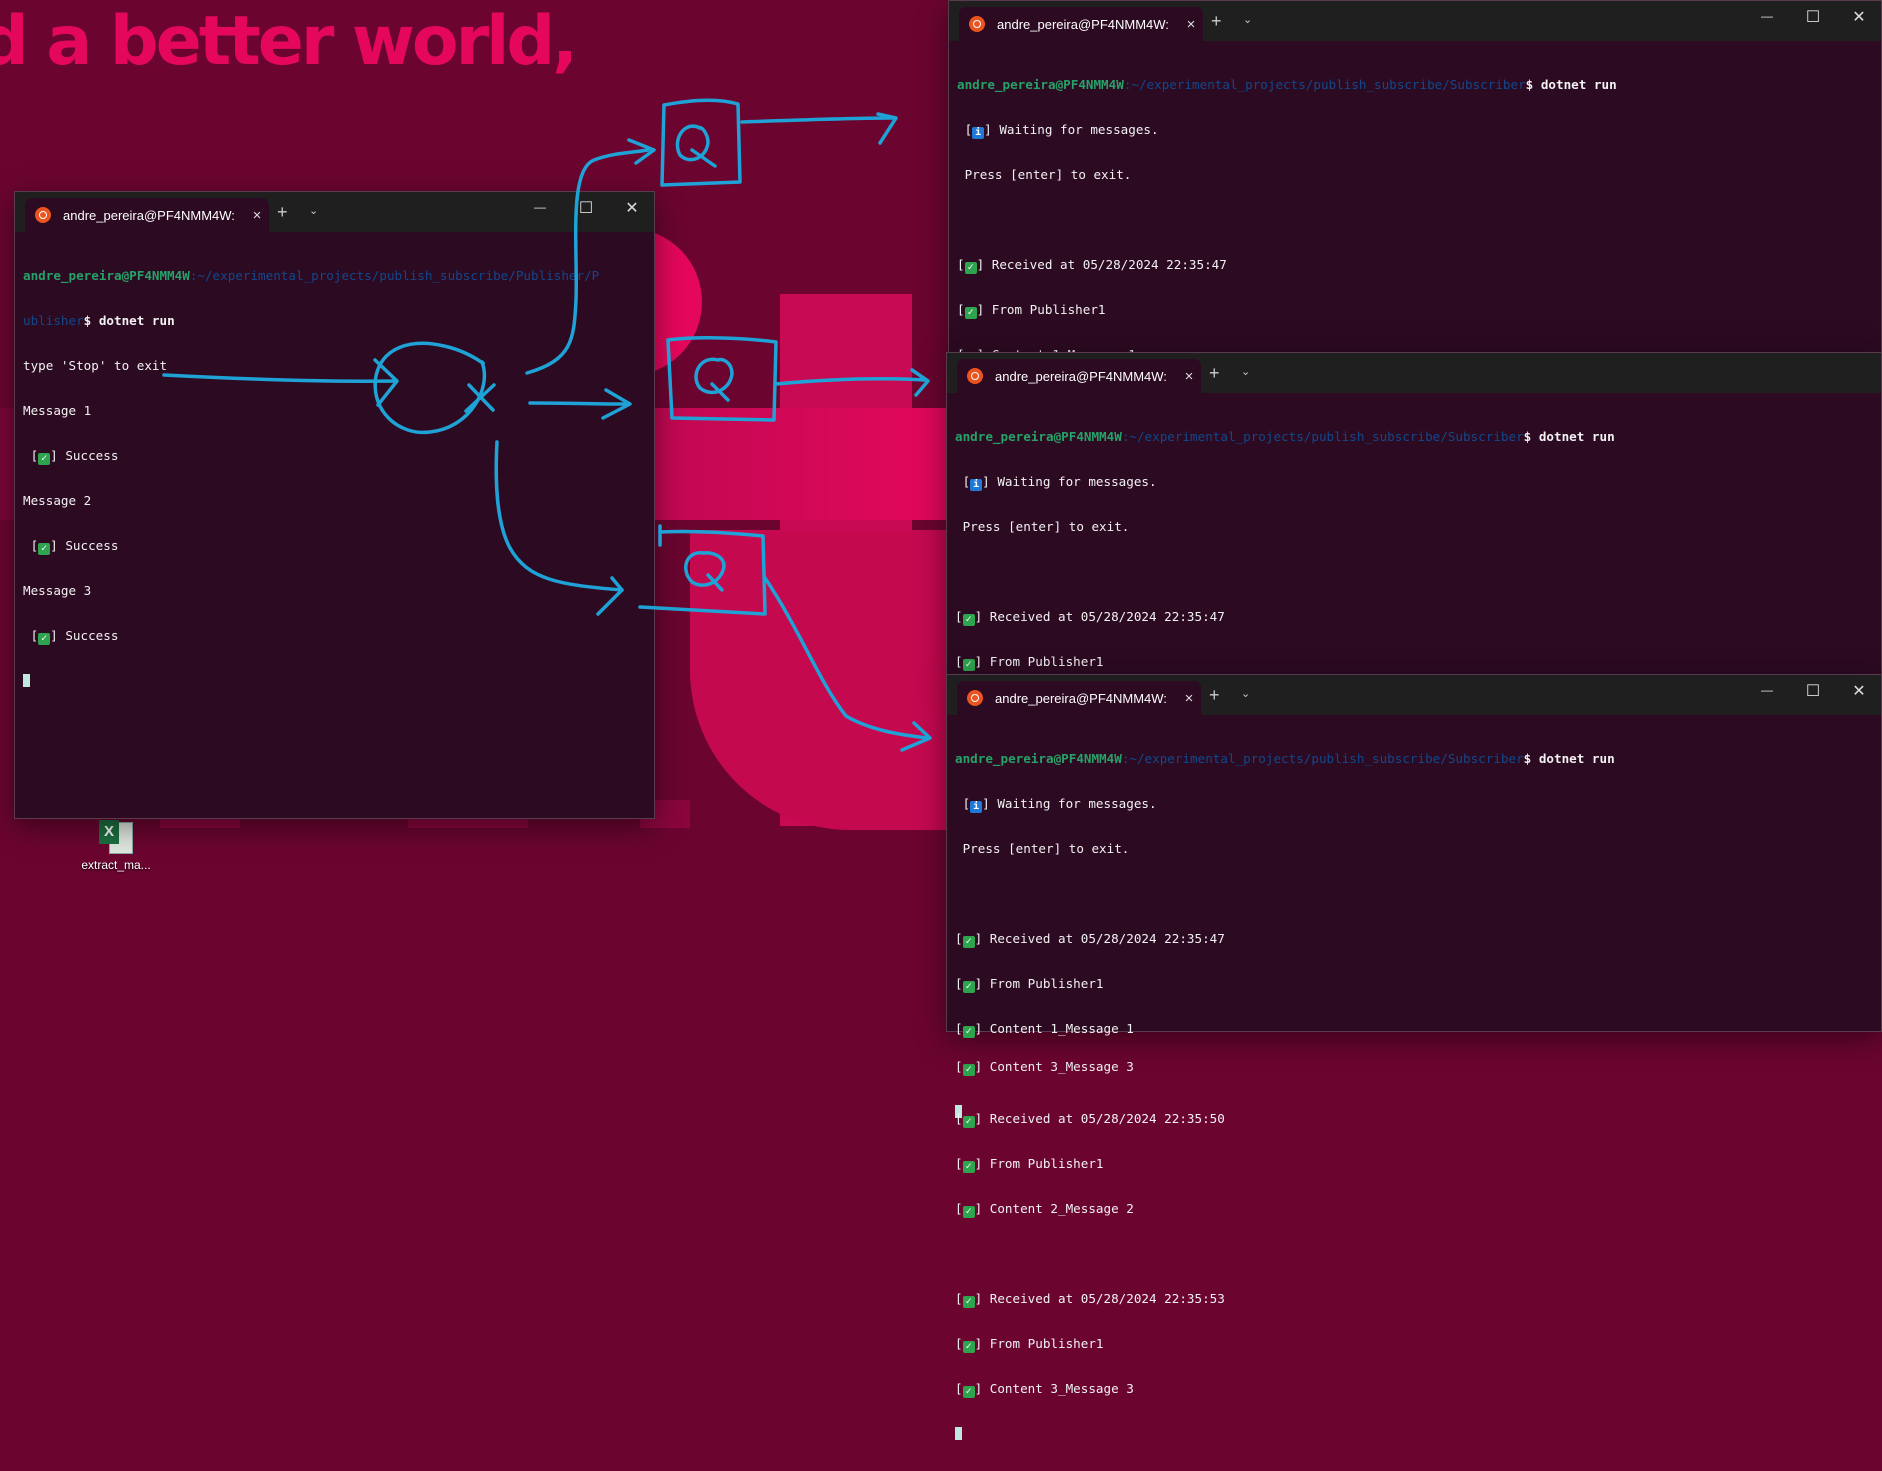  Describe the element at coordinates (1103, 1298) in the screenshot. I see `output-line: Received at 05/28/2024 22:35:53` at that location.